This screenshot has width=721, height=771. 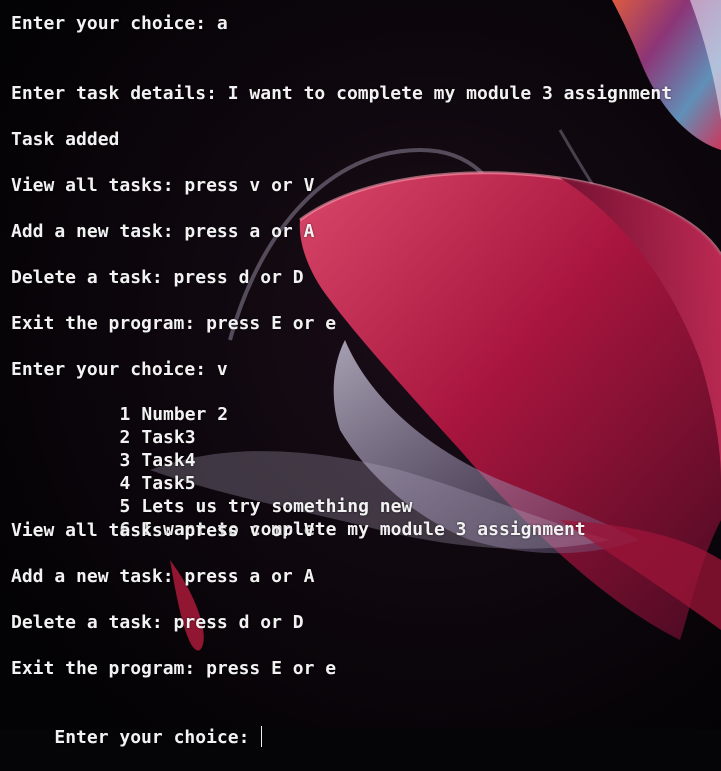 What do you see at coordinates (152, 737) in the screenshot?
I see `choice-prompt-label: Enter your choice:` at bounding box center [152, 737].